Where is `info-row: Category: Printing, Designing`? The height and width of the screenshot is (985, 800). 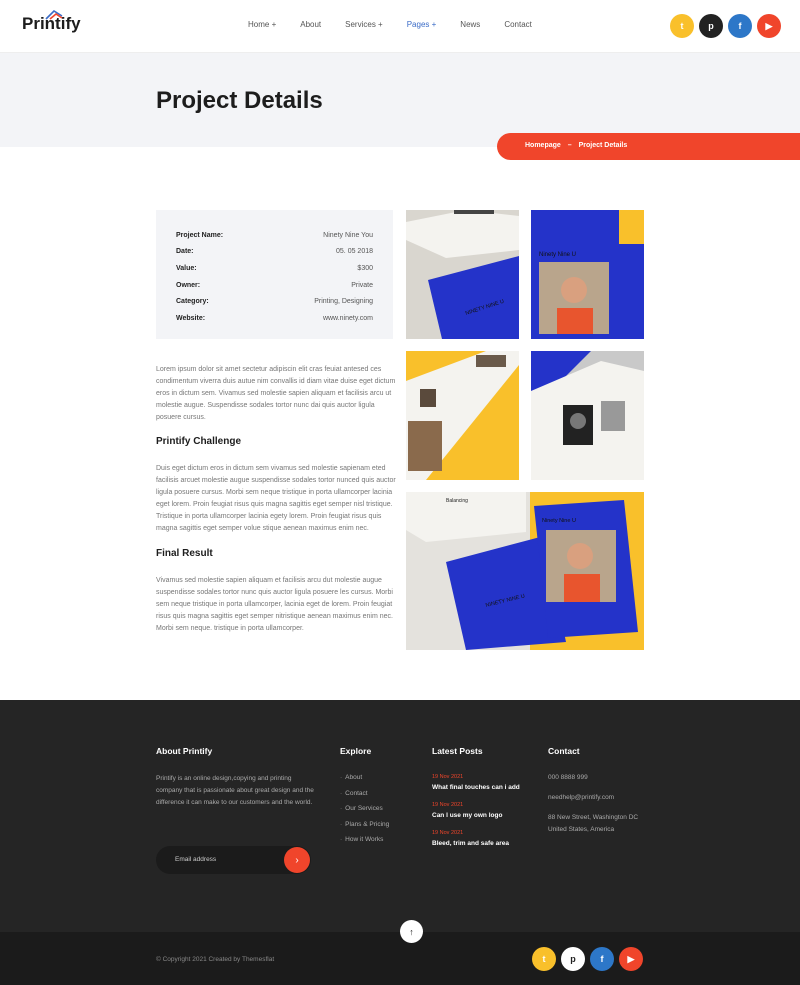
info-row: Category: Printing, Designing is located at coordinates (274, 301).